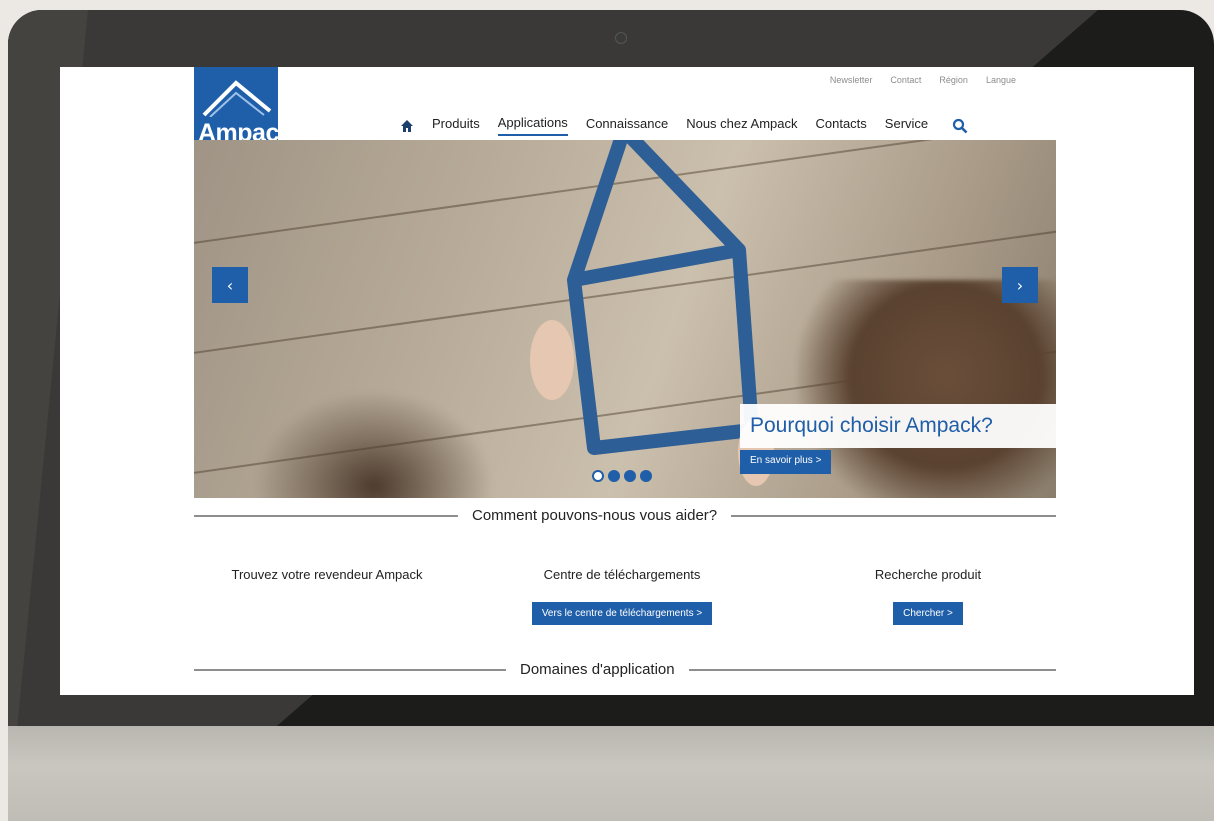 This screenshot has width=1214, height=821. I want to click on laptop-base, so click(611, 773).